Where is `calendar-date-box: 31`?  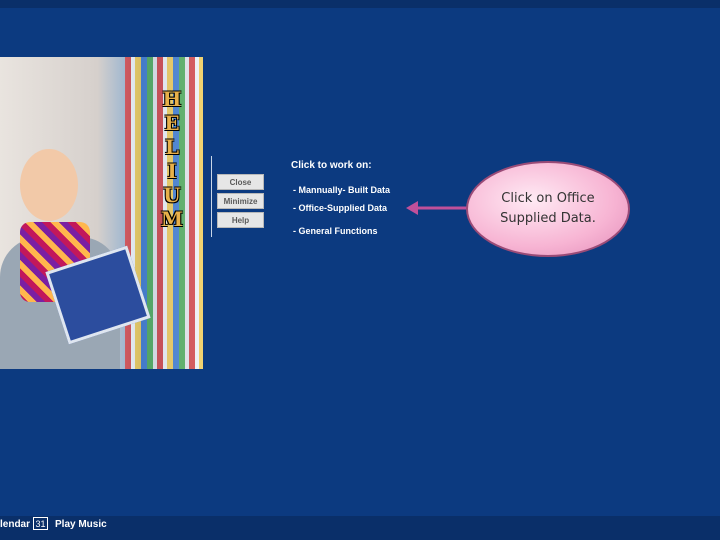
calendar-date-box: 31 is located at coordinates (40, 523).